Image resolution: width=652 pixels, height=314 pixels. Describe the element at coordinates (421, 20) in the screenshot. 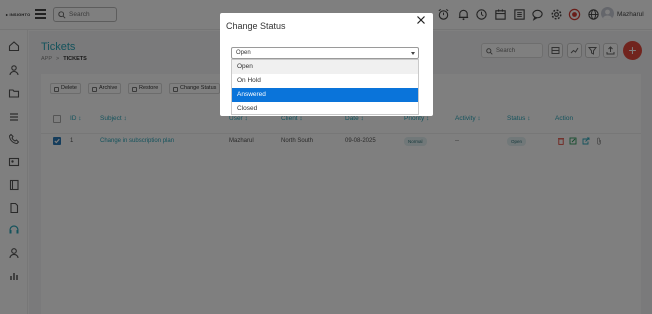

I see `close-icon` at that location.